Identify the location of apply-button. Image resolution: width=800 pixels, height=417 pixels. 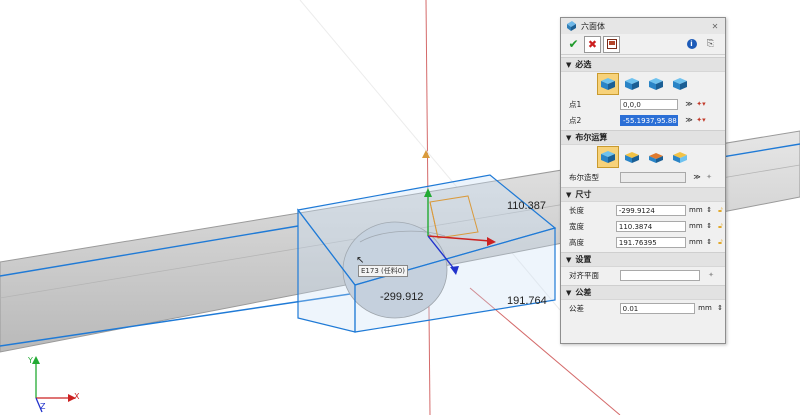
(611, 44).